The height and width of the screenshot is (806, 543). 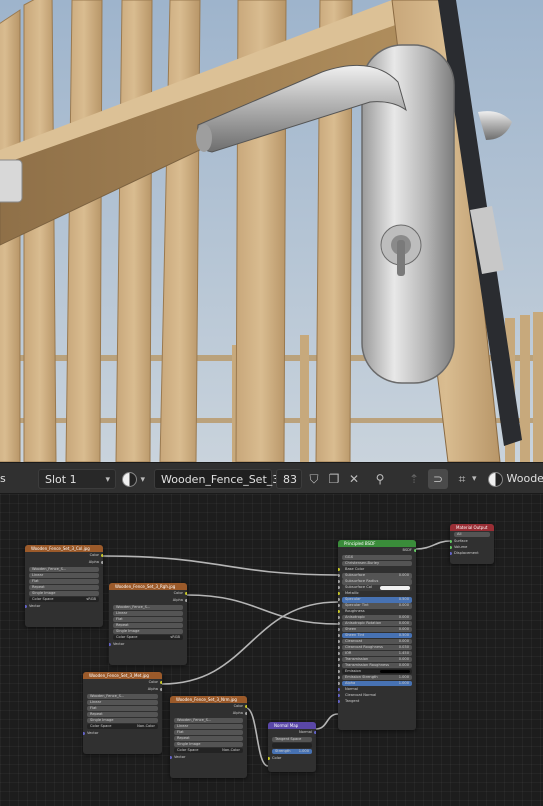 What do you see at coordinates (122, 675) in the screenshot?
I see `node-header: Wooden_Fence_Set_3_Met.jpg` at bounding box center [122, 675].